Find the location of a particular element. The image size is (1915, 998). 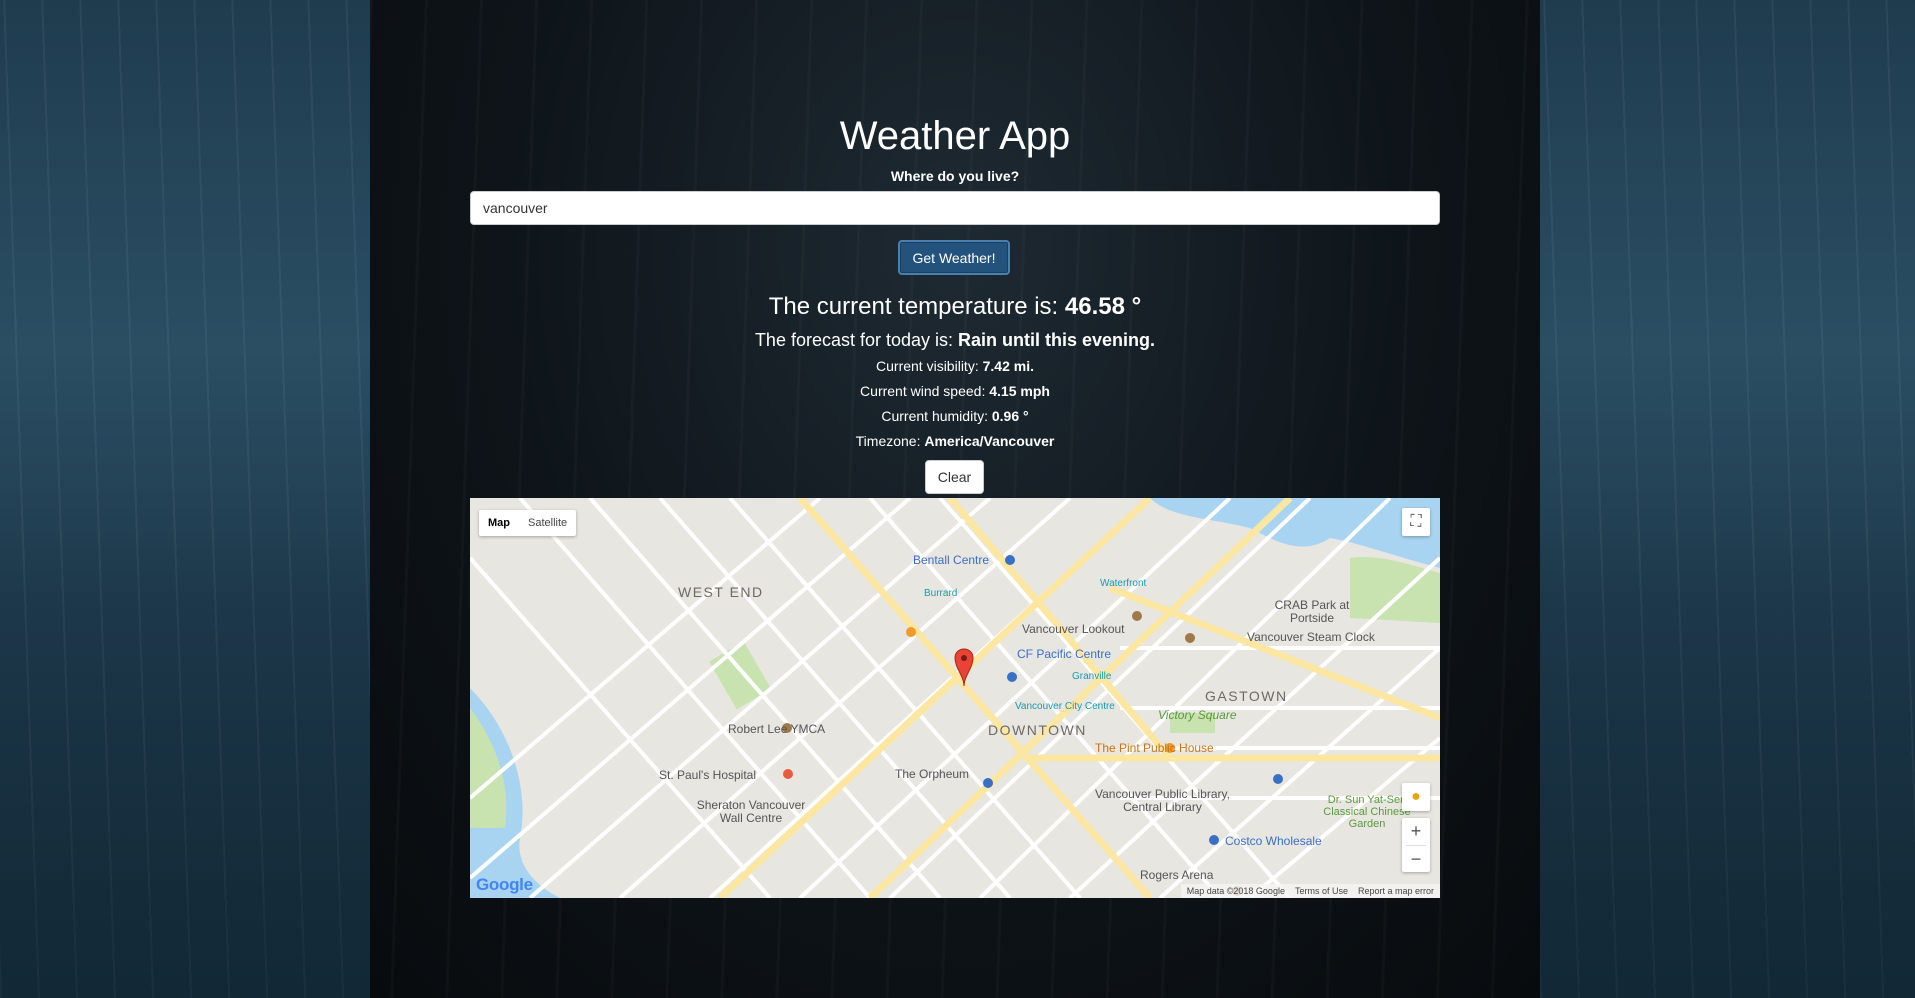

temperature-line: The current temperature is: 46.58 ° is located at coordinates (955, 307).